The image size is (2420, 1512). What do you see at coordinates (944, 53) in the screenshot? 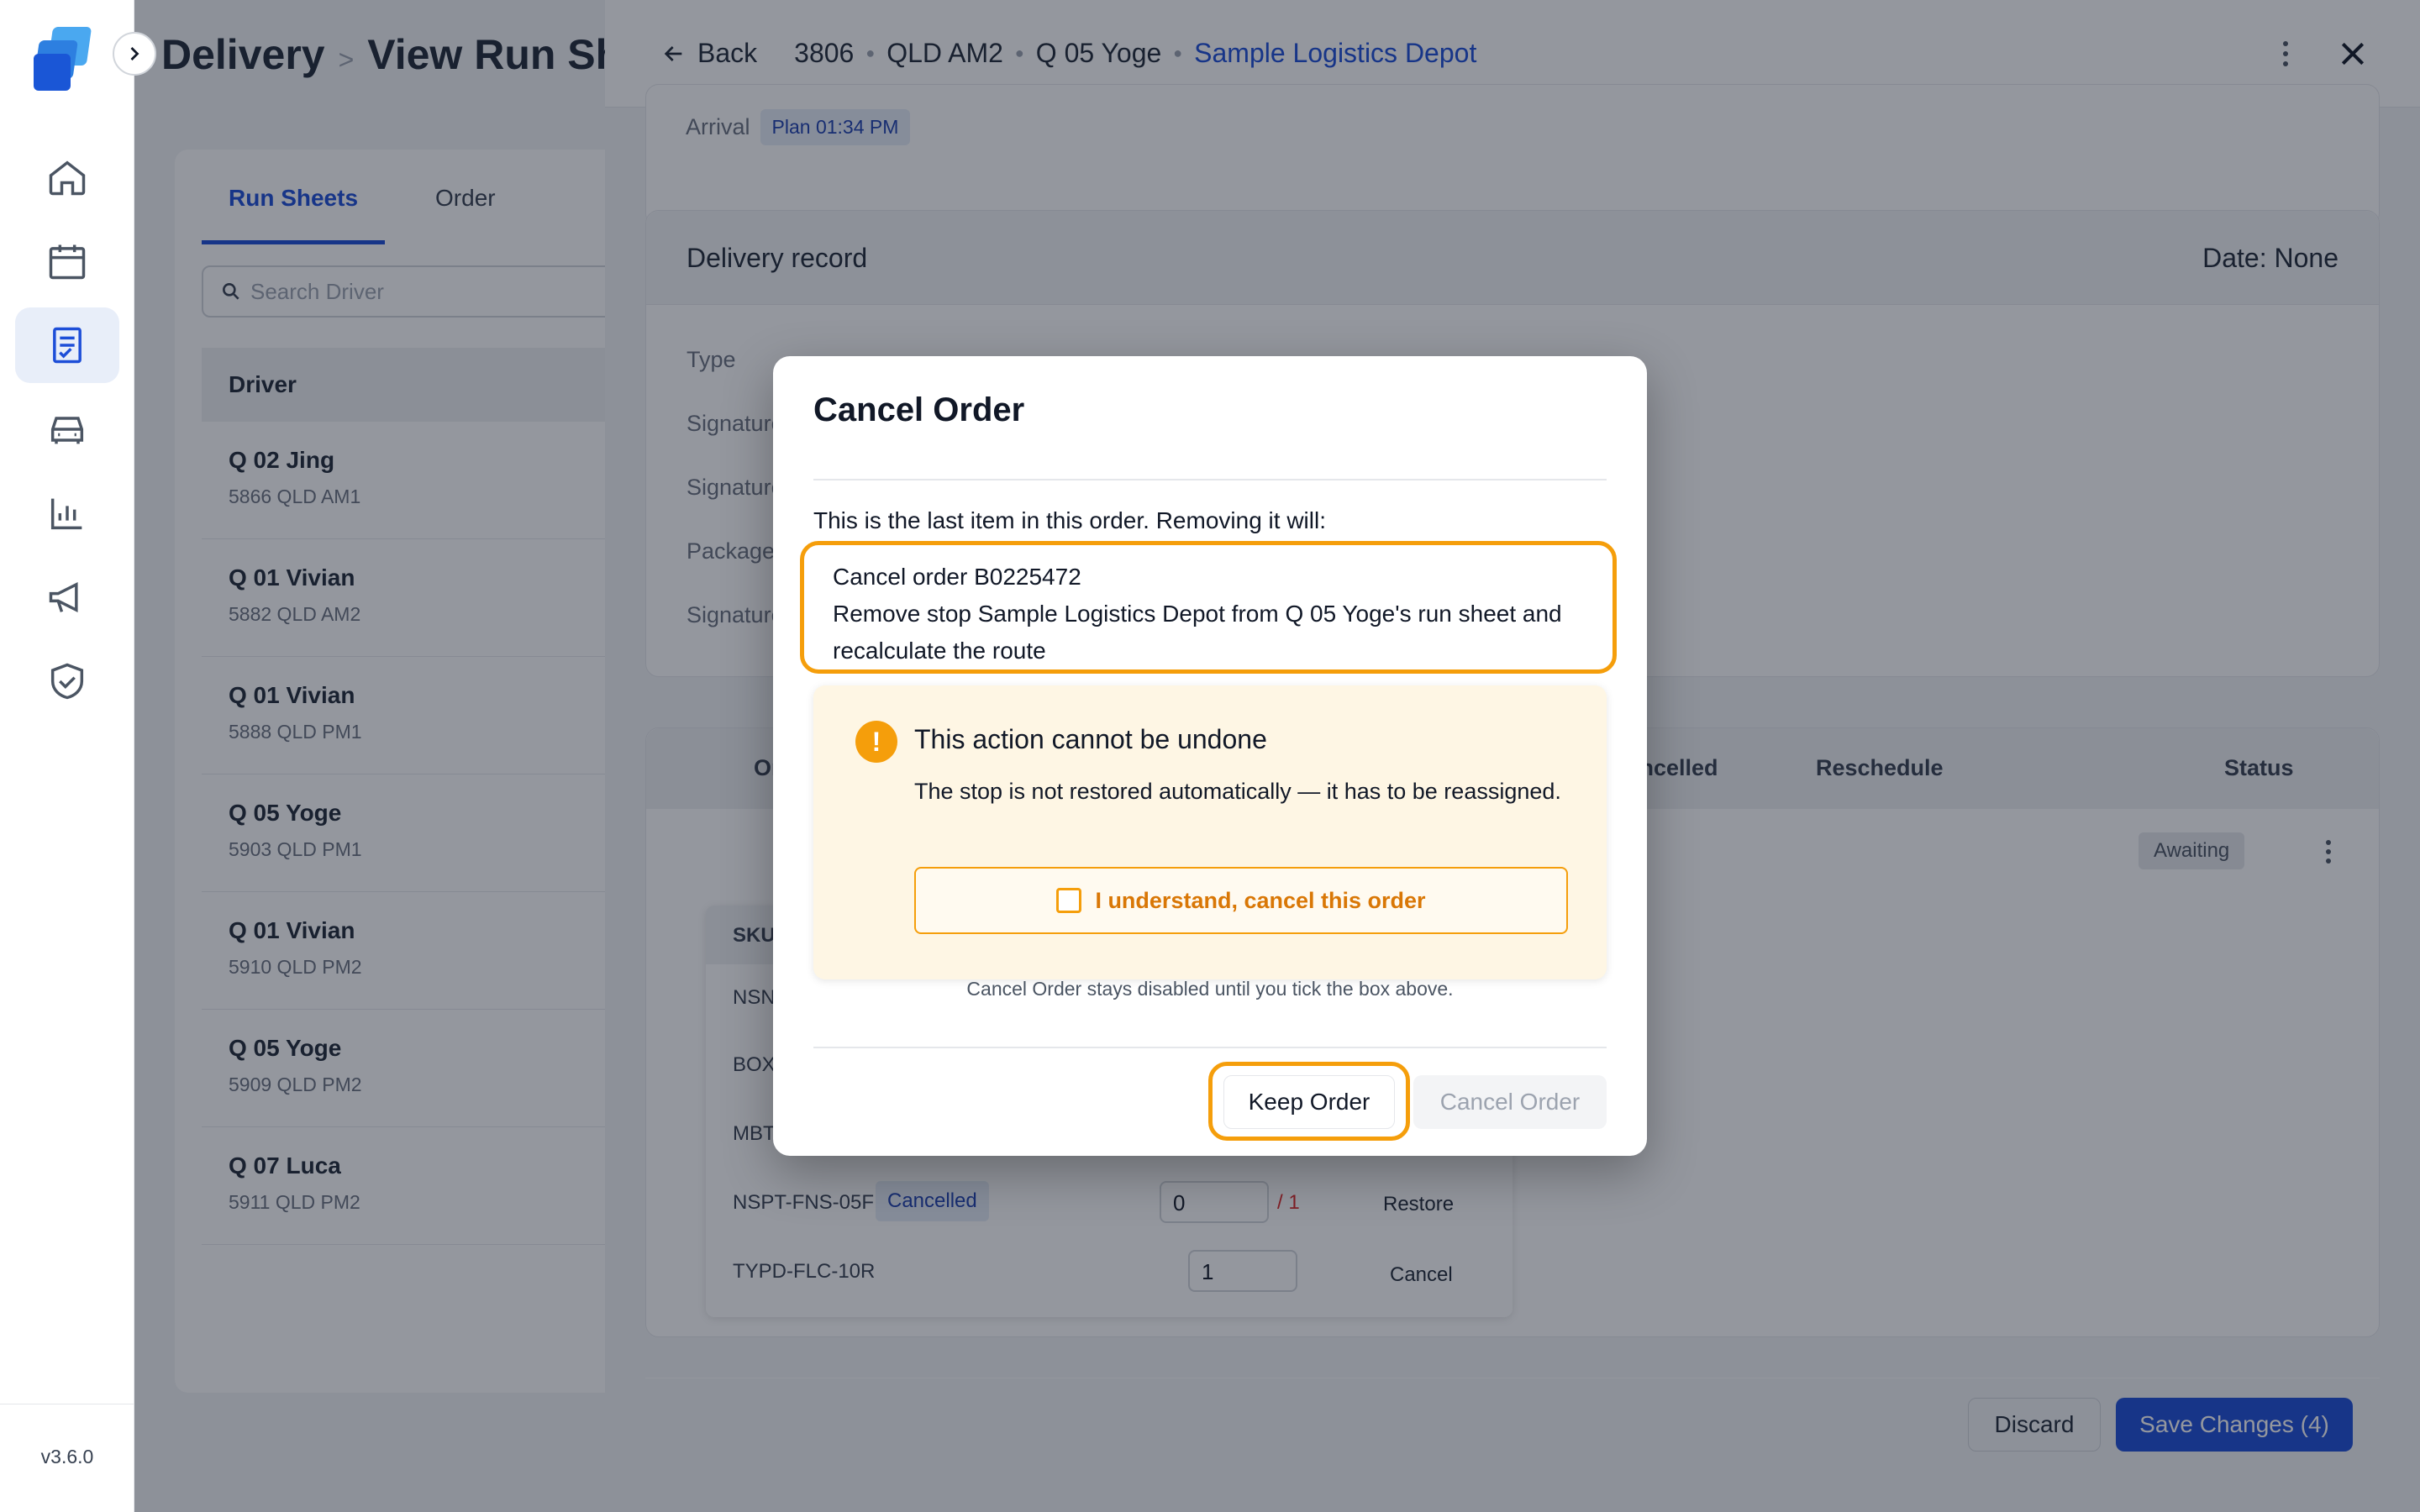
I see `crumb-run-name: QLD AM2` at bounding box center [944, 53].